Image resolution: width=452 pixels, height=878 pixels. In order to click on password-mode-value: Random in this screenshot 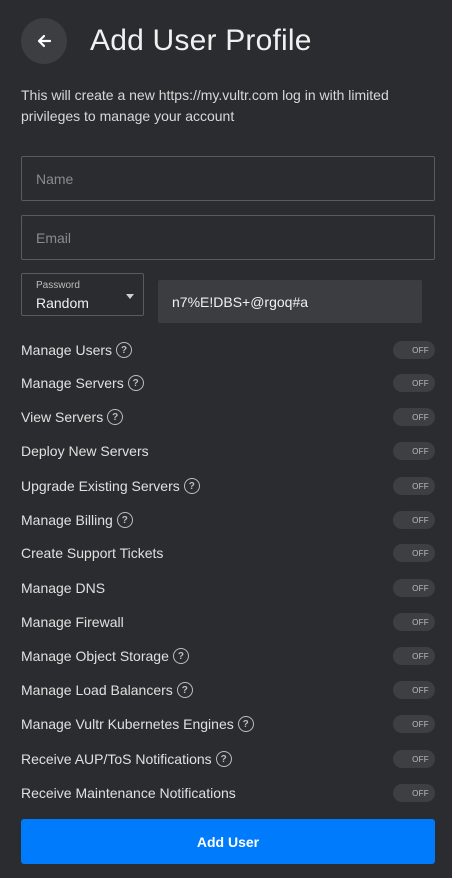, I will do `click(62, 303)`.